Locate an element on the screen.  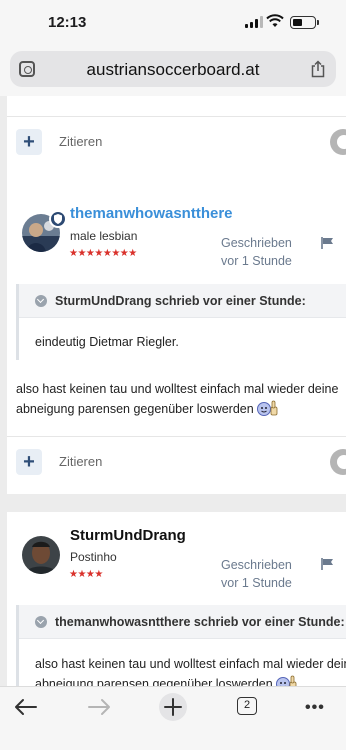
rank-stars: ★★★★ is located at coordinates (86, 574).